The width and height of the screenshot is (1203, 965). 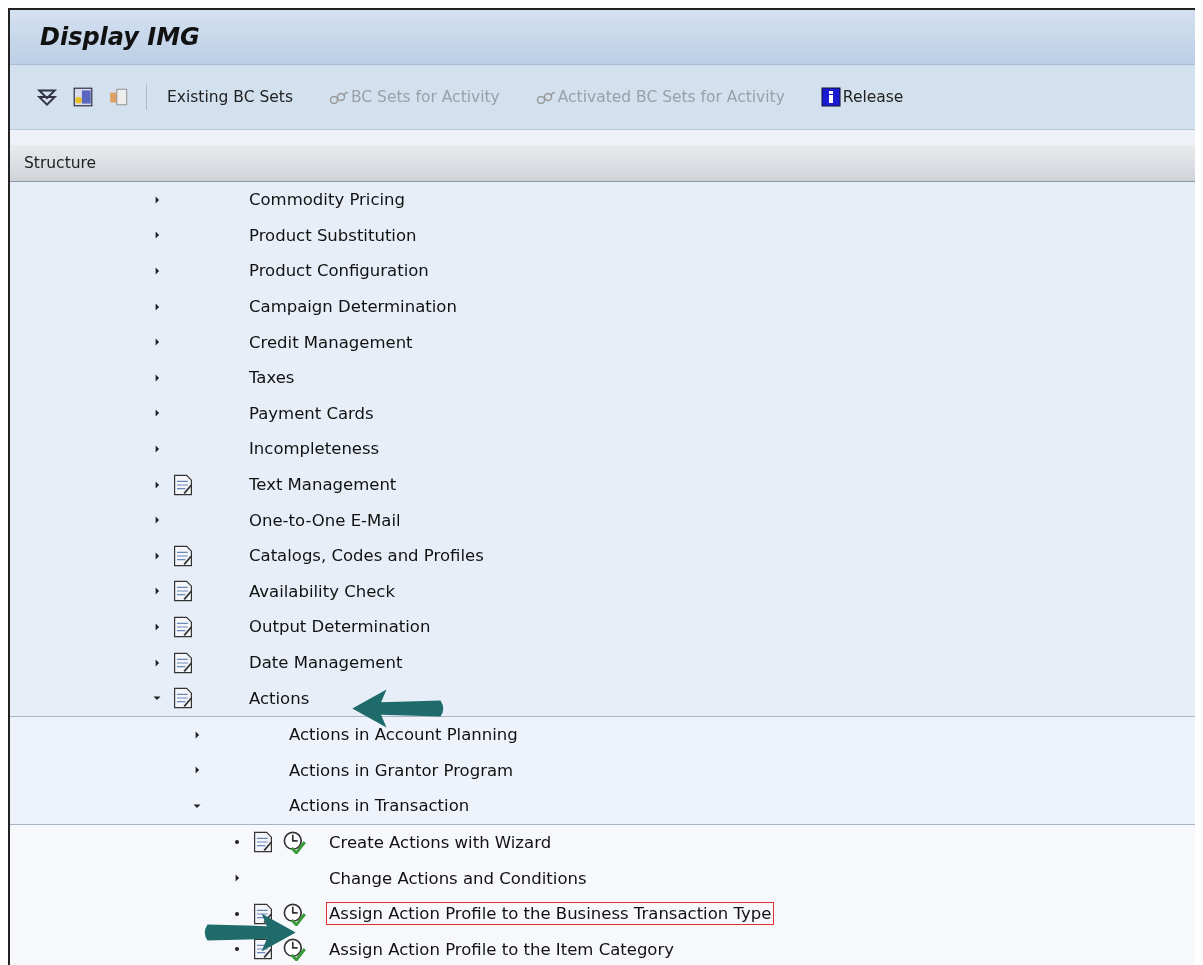 What do you see at coordinates (230, 97) in the screenshot?
I see `toolbar-button: Existing BC Sets` at bounding box center [230, 97].